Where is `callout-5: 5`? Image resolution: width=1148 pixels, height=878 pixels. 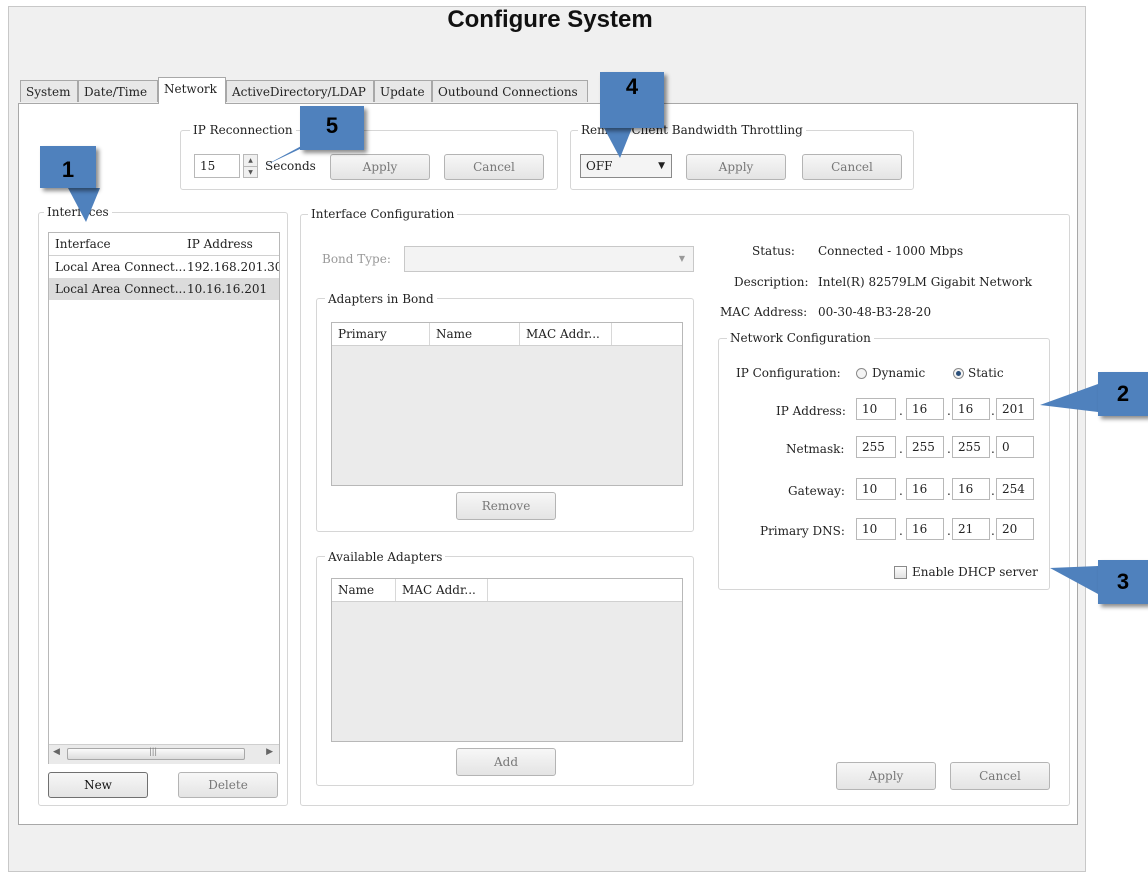 callout-5: 5 is located at coordinates (332, 128).